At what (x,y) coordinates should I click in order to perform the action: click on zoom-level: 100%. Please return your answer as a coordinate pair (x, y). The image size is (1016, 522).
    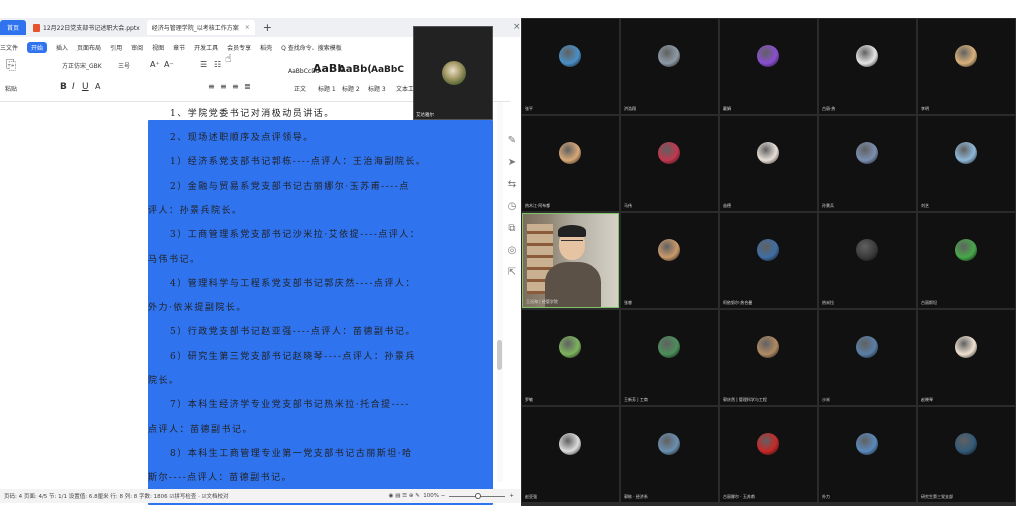
    Looking at the image, I should click on (431, 496).